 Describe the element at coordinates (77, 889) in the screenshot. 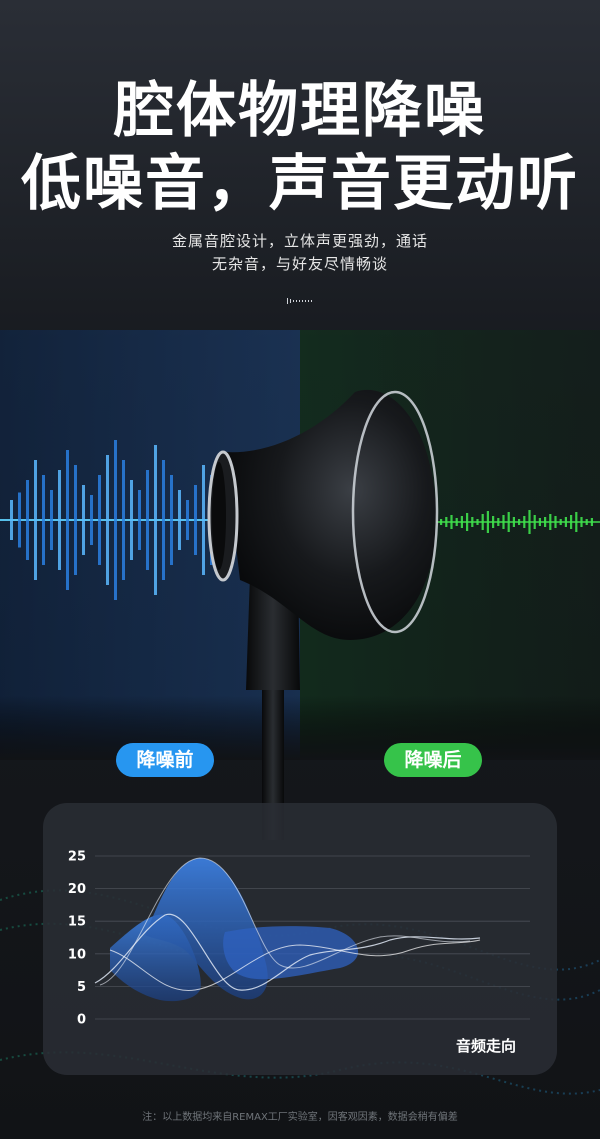

I see `y-tick-label: 20` at that location.